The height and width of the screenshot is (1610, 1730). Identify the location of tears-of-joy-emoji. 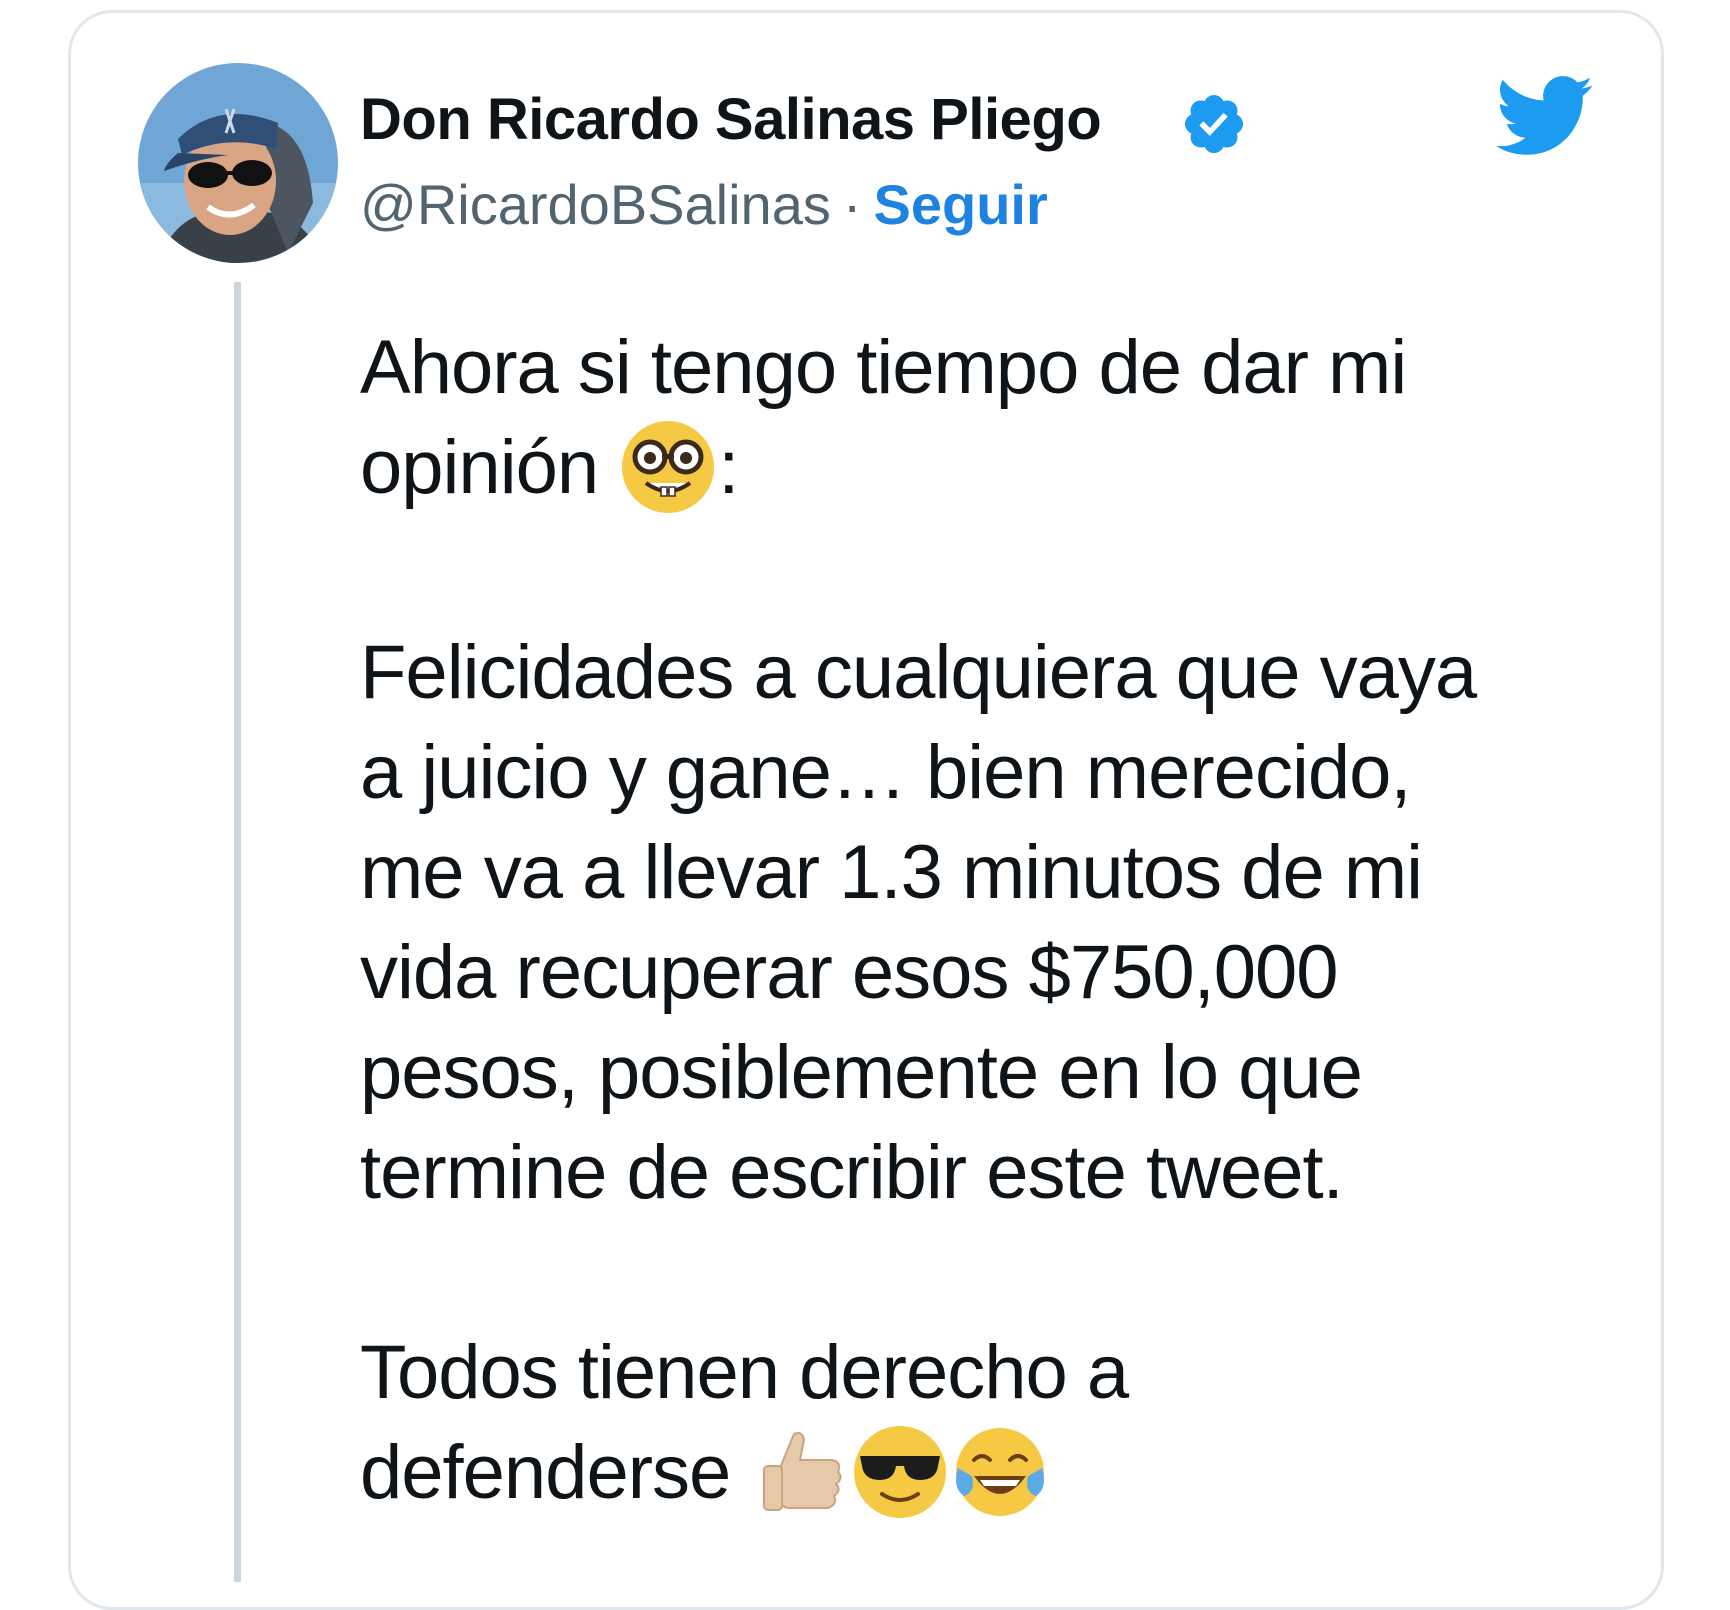
(1000, 1472).